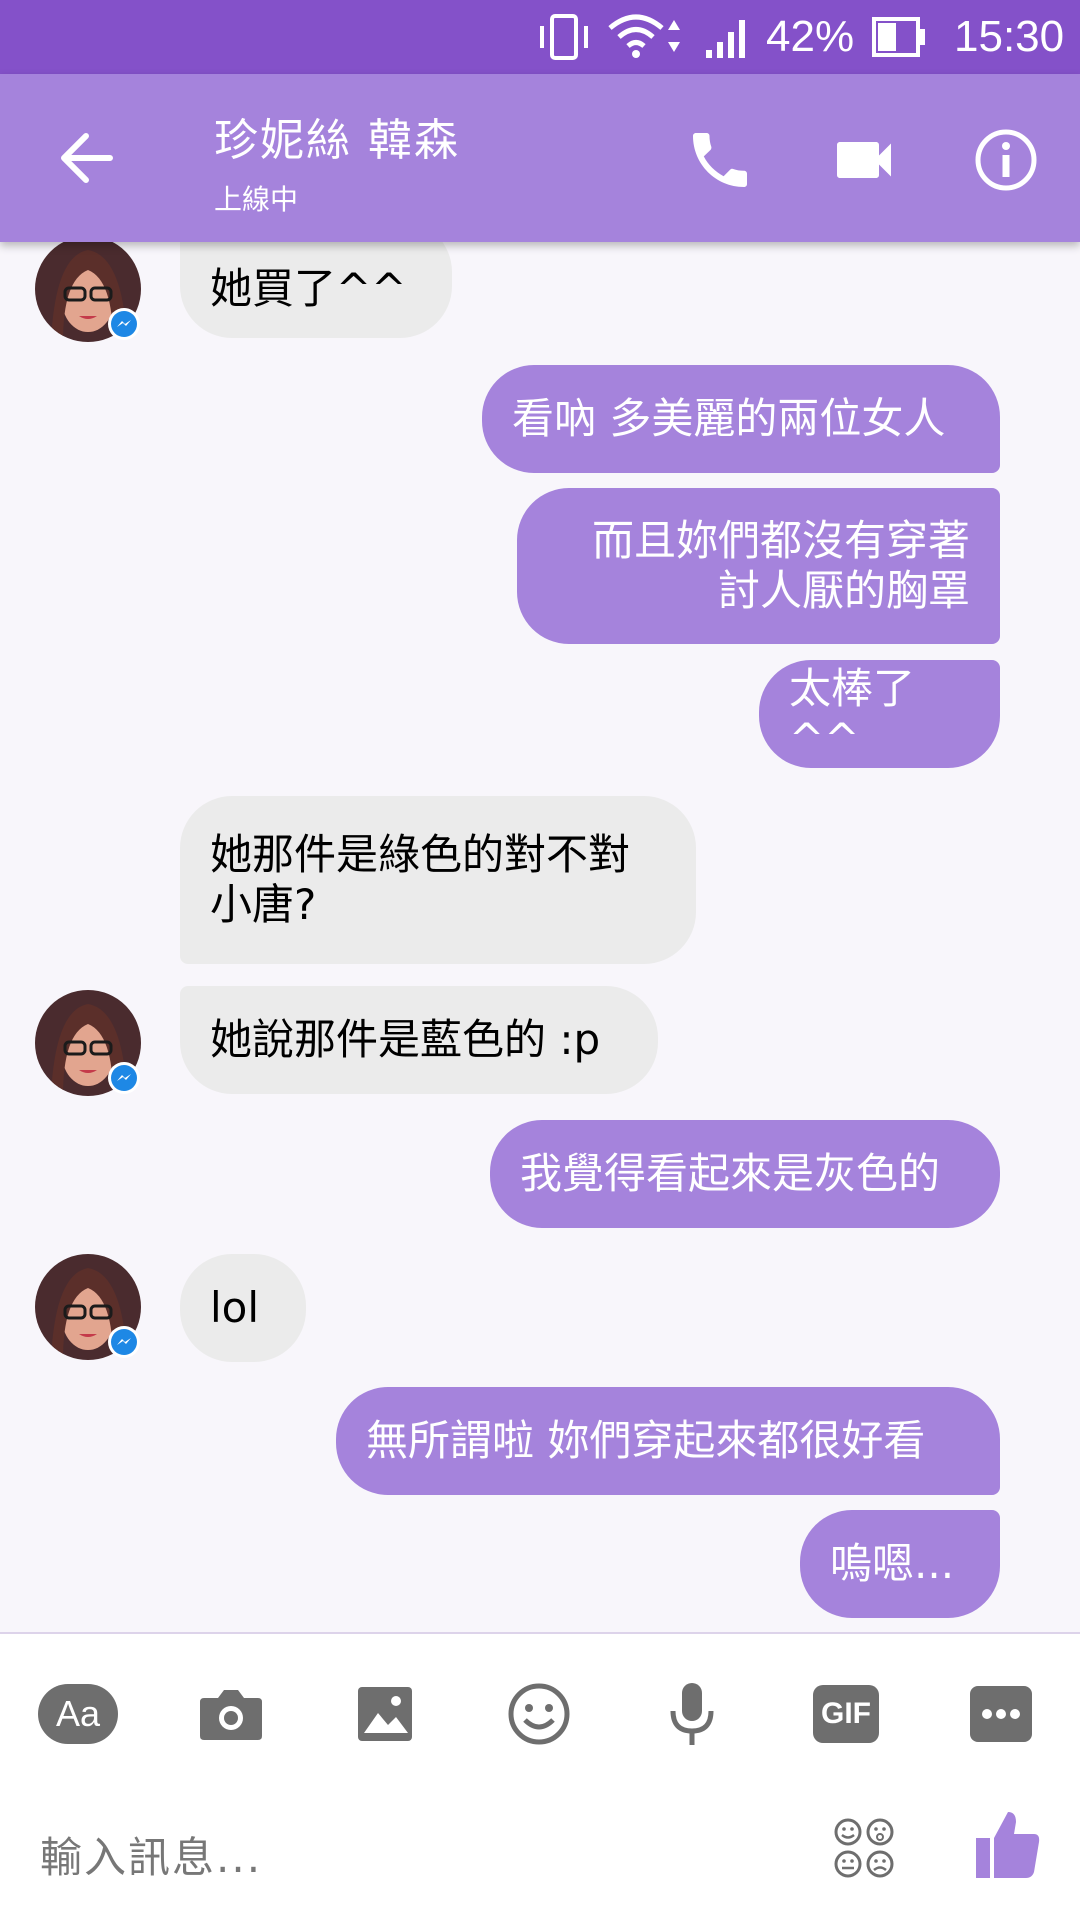 This screenshot has height=1920, width=1080. I want to click on more-icon, so click(1001, 1714).